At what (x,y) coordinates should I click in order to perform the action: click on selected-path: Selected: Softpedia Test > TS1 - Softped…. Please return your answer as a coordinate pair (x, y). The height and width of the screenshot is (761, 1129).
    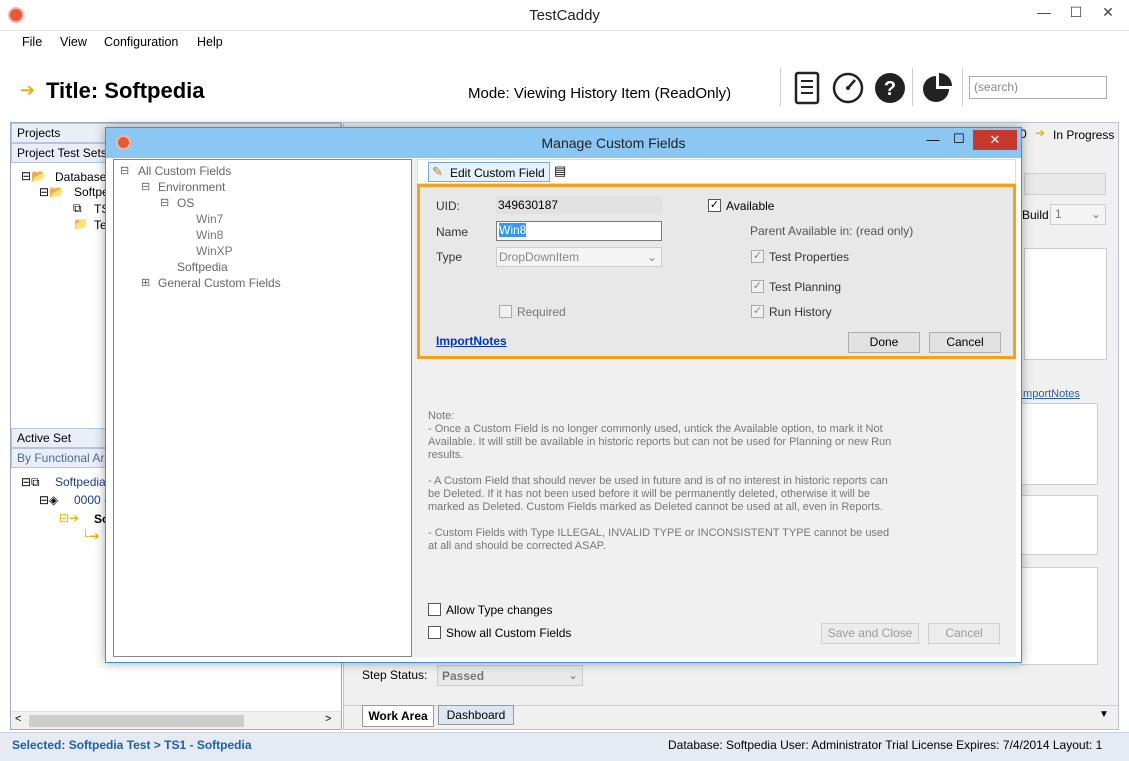
    Looking at the image, I should click on (132, 745).